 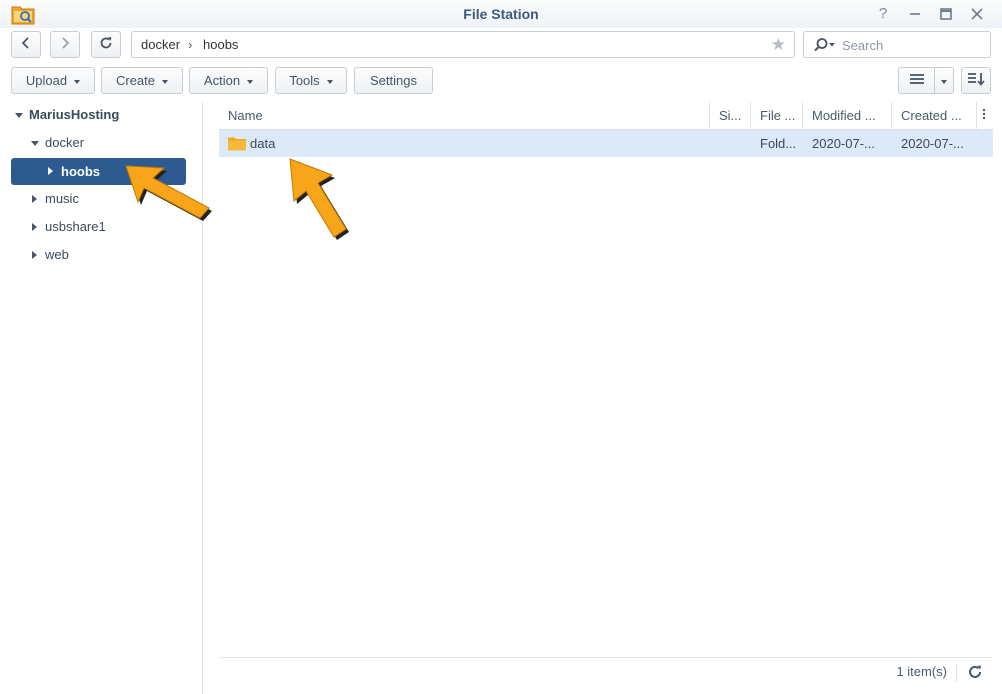 I want to click on sort-icon, so click(x=976, y=80).